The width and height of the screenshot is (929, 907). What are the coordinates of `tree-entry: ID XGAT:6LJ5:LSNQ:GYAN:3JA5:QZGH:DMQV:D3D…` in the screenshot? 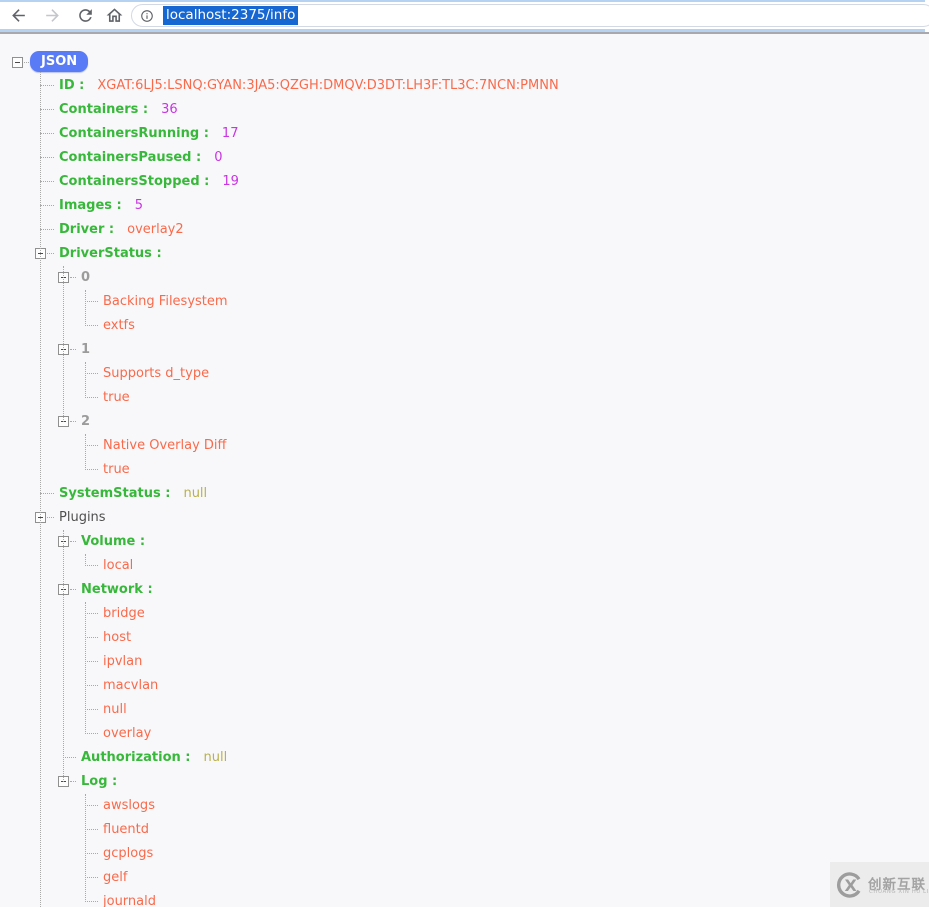 It's located at (309, 86).